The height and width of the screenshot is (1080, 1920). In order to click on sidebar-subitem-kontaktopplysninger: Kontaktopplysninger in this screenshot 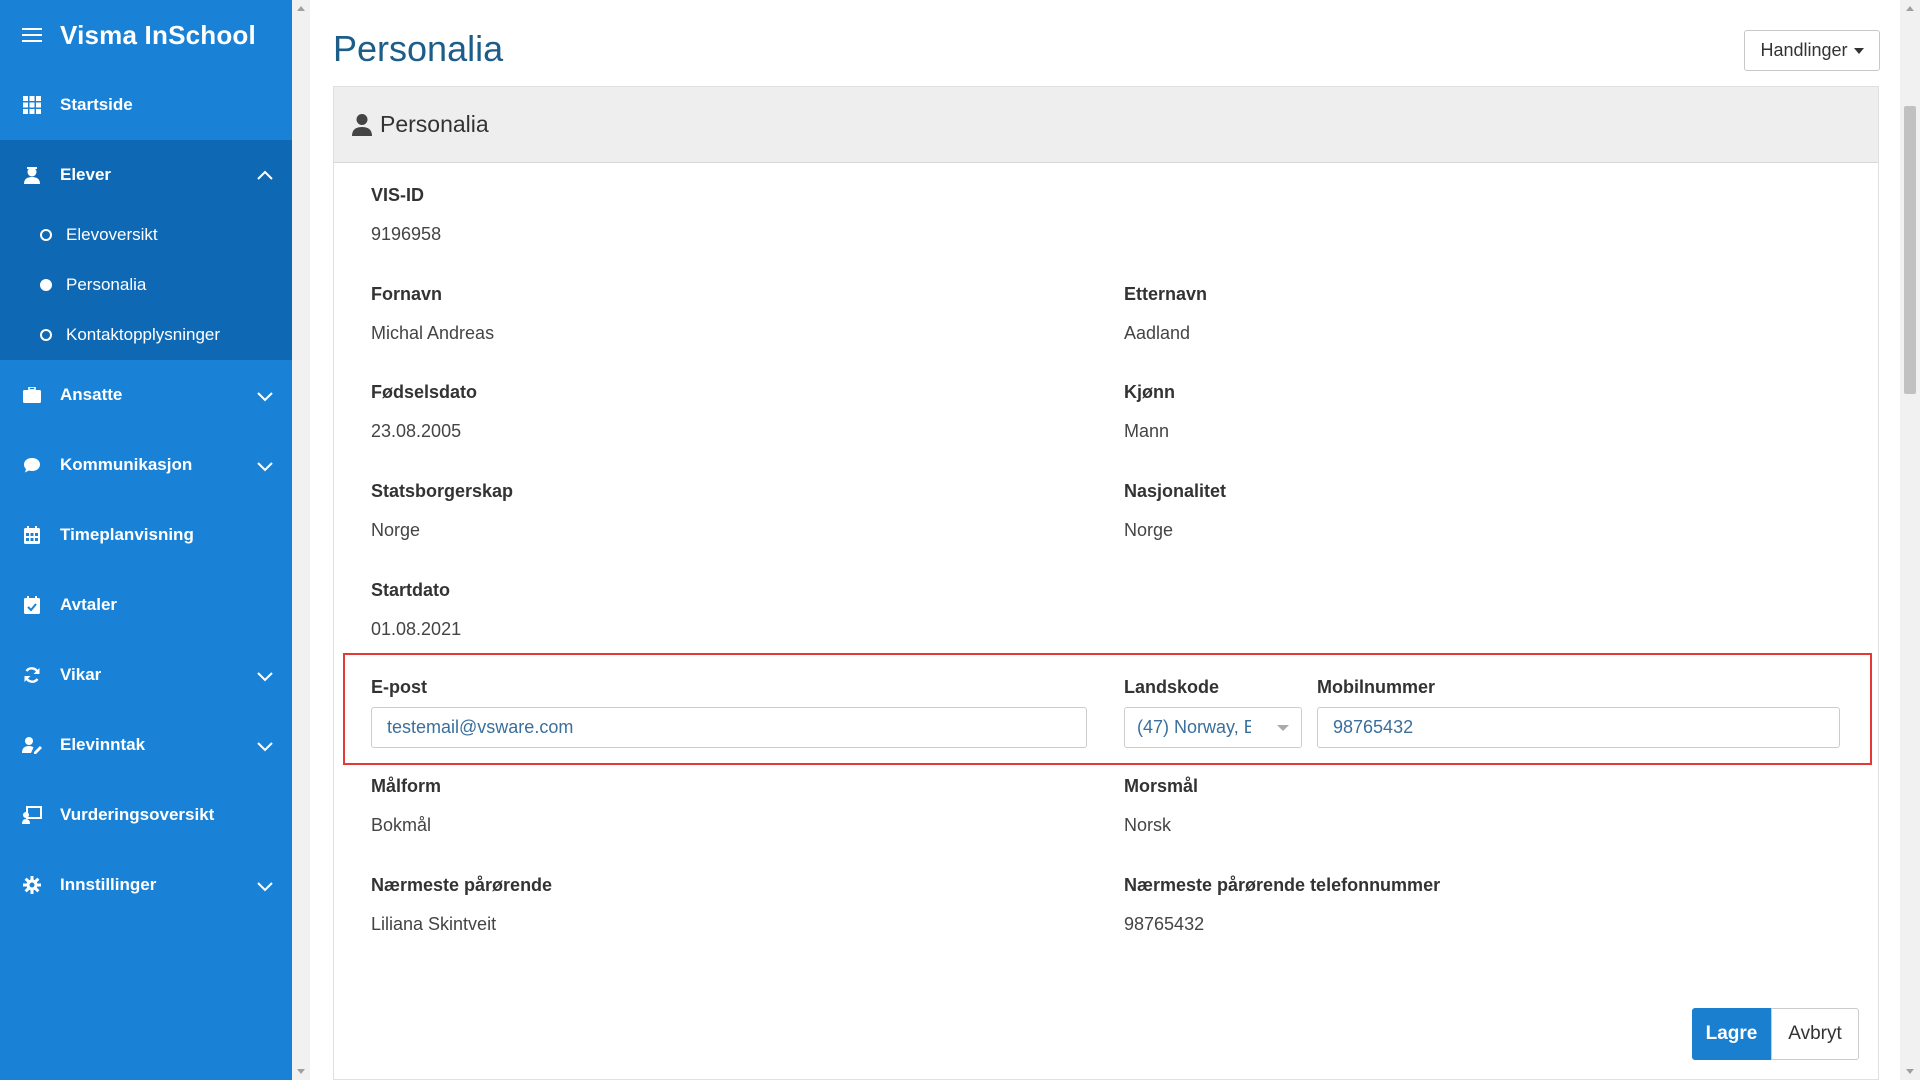, I will do `click(146, 335)`.